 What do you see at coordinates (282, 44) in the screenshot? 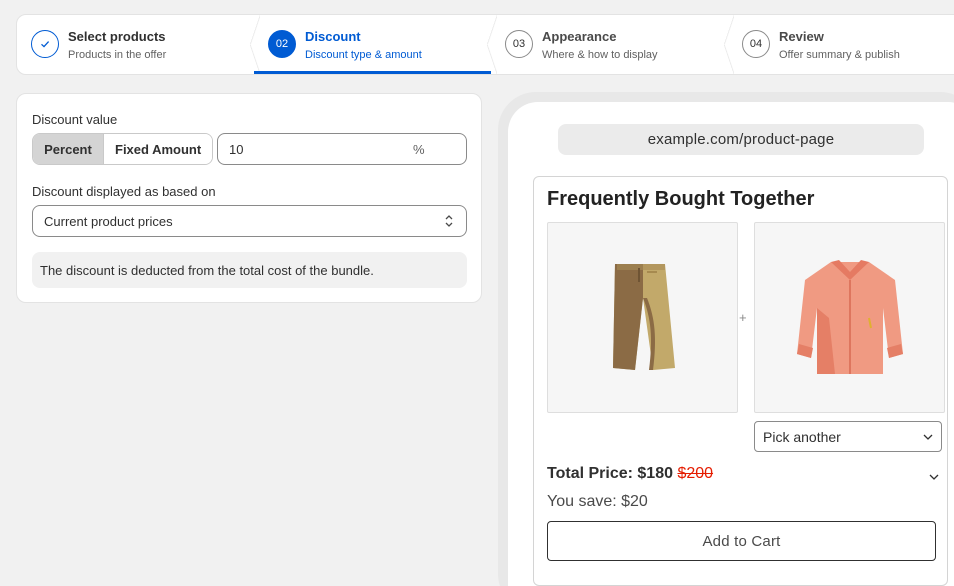
I see `step-number: 02` at bounding box center [282, 44].